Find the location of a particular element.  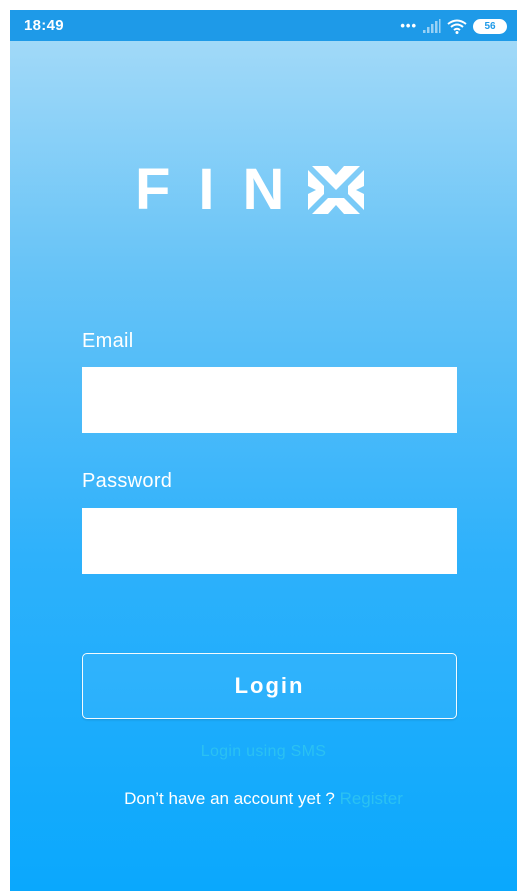

login-button: Login is located at coordinates (269, 686).